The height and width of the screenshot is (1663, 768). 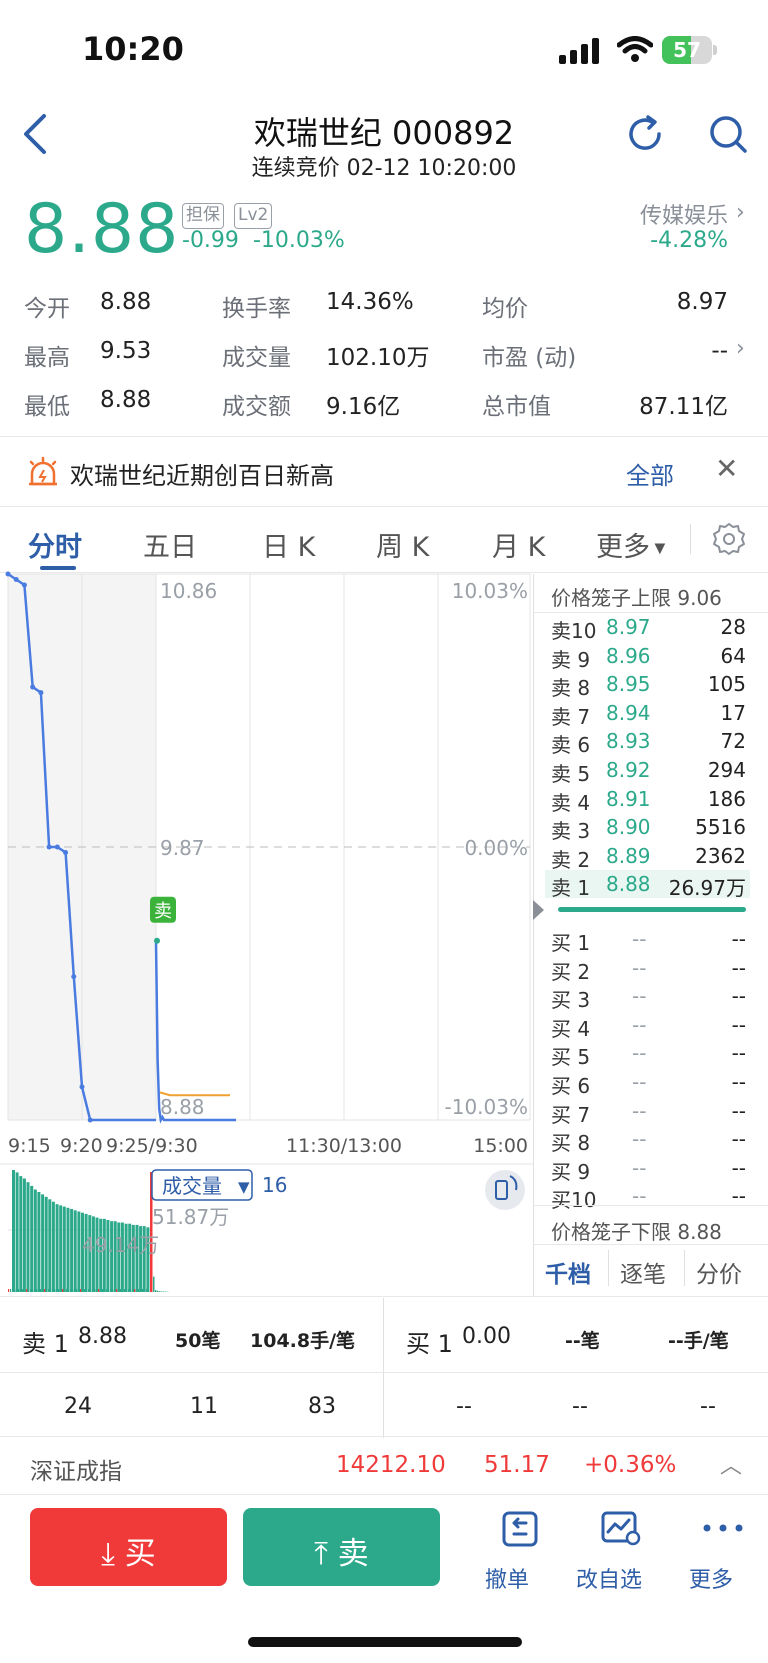 I want to click on divider, so click(x=384, y=506).